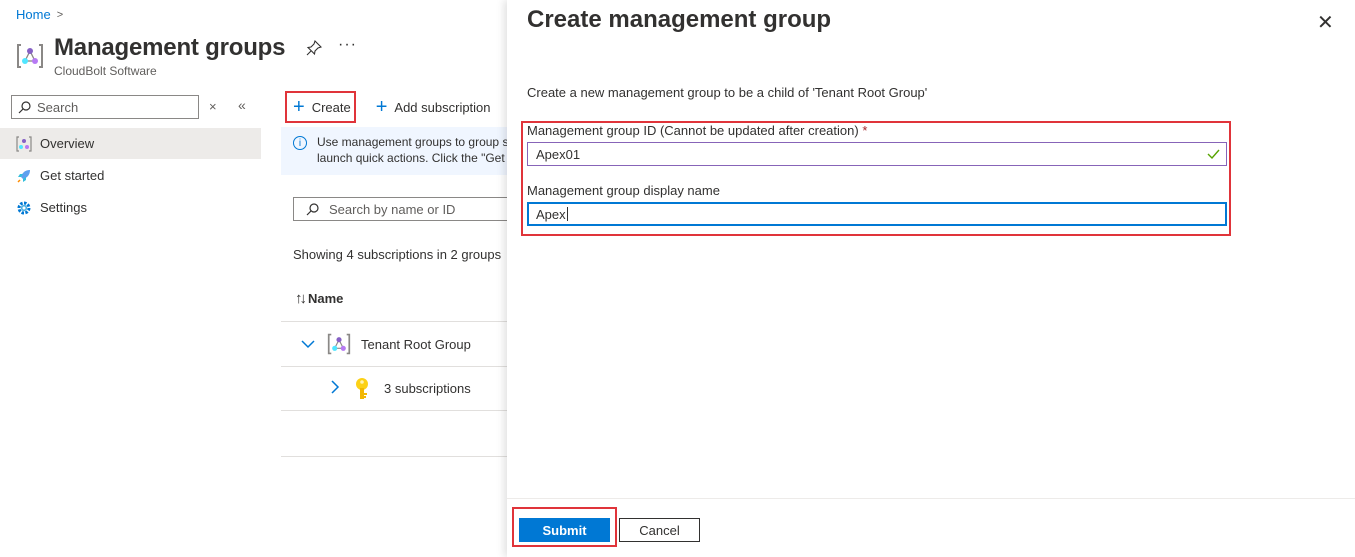 Image resolution: width=1355 pixels, height=557 pixels. Describe the element at coordinates (242, 105) in the screenshot. I see `collapse-sidebar-icon: «` at that location.